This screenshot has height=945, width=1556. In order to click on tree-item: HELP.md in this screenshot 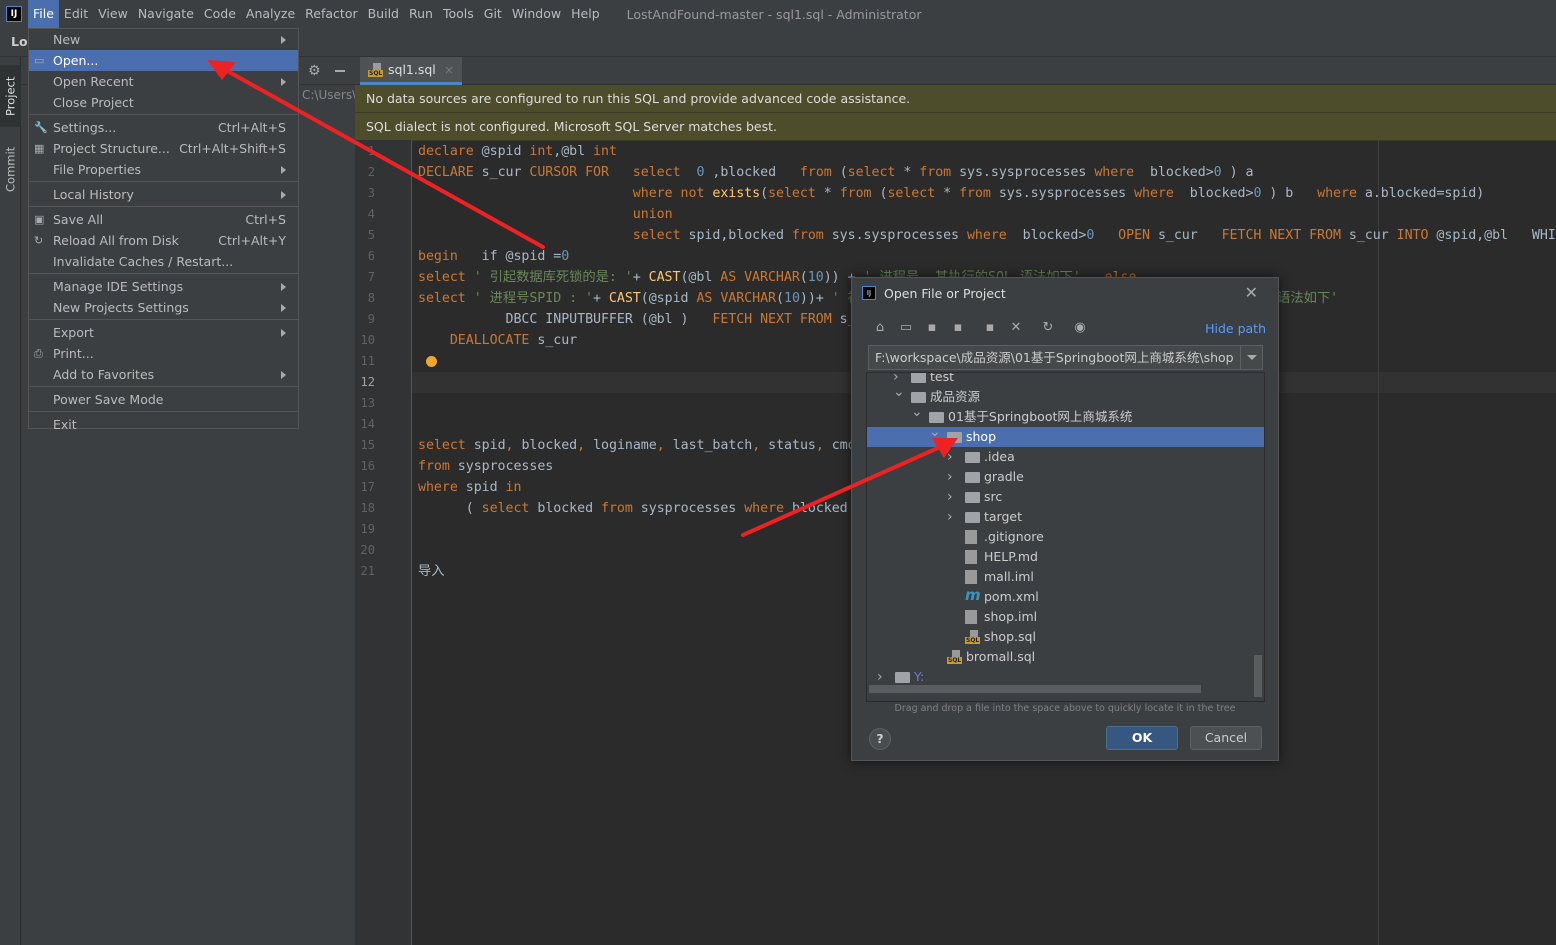, I will do `click(1065, 557)`.